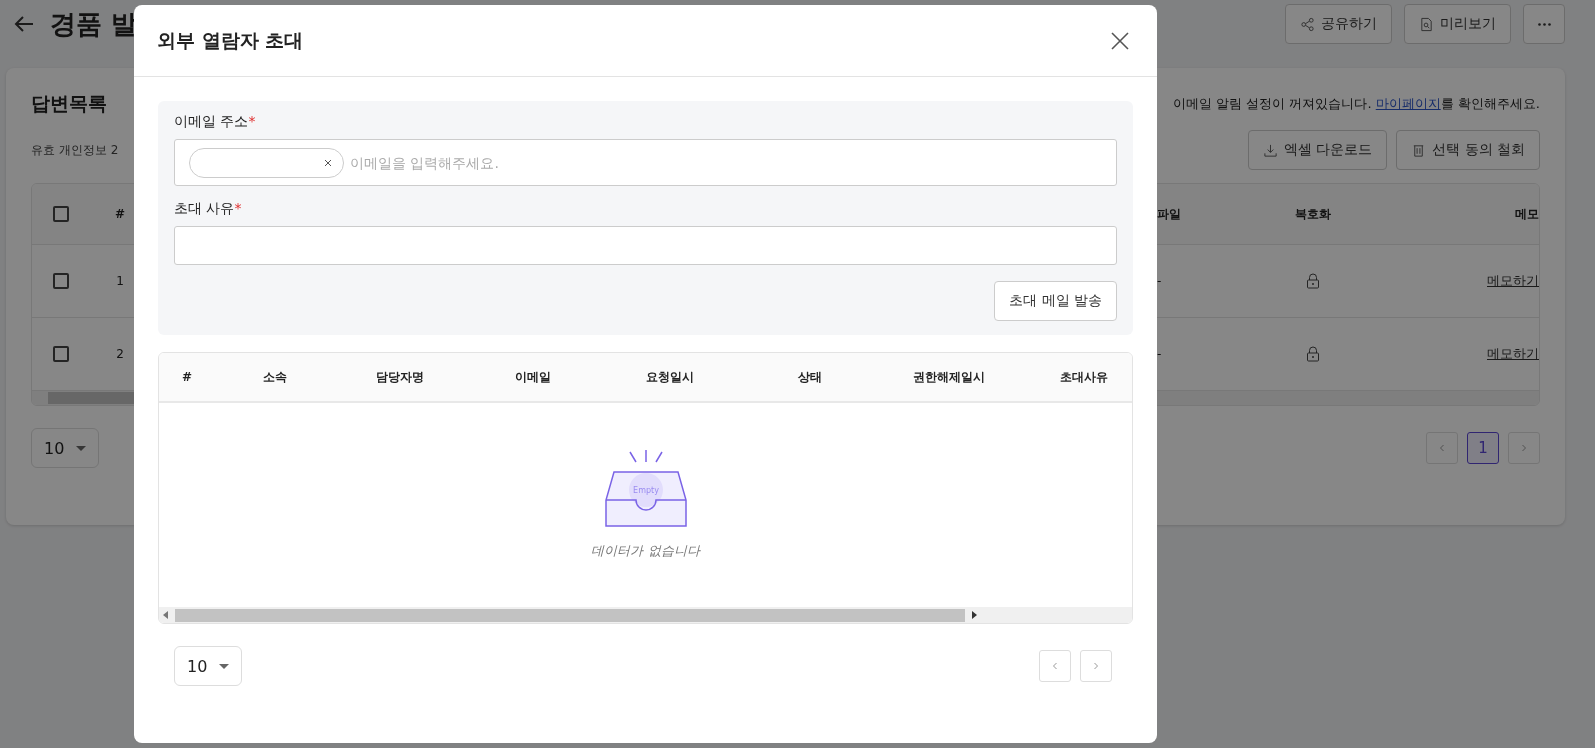  What do you see at coordinates (1270, 150) in the screenshot?
I see `download-icon` at bounding box center [1270, 150].